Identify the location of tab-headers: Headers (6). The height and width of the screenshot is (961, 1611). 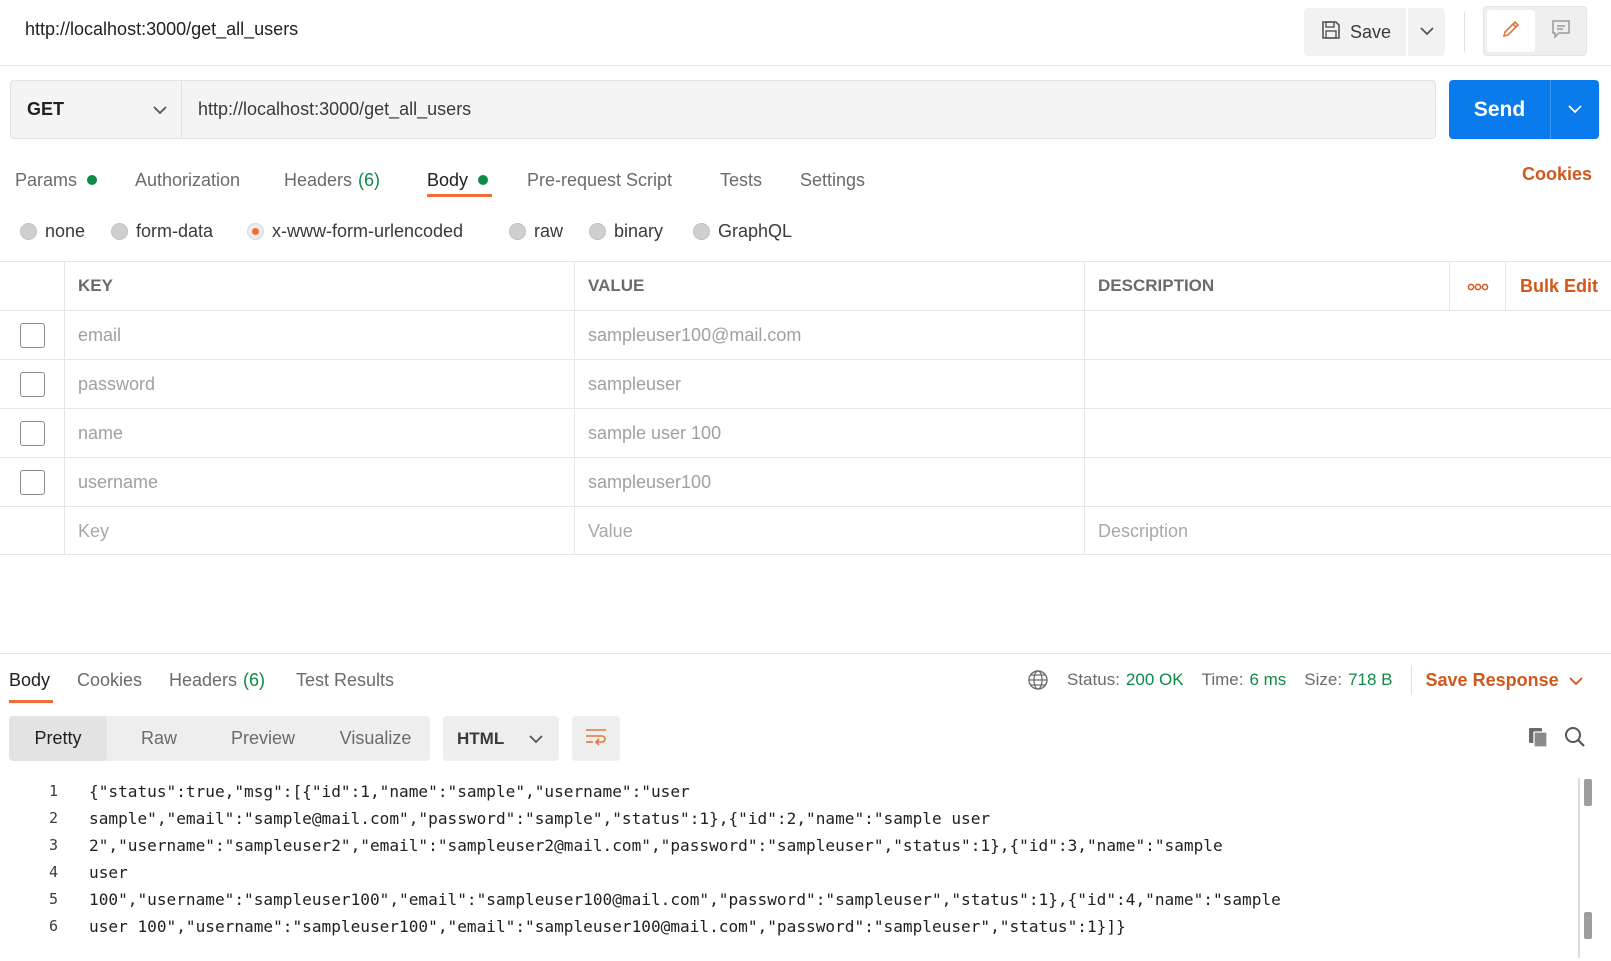
(332, 180).